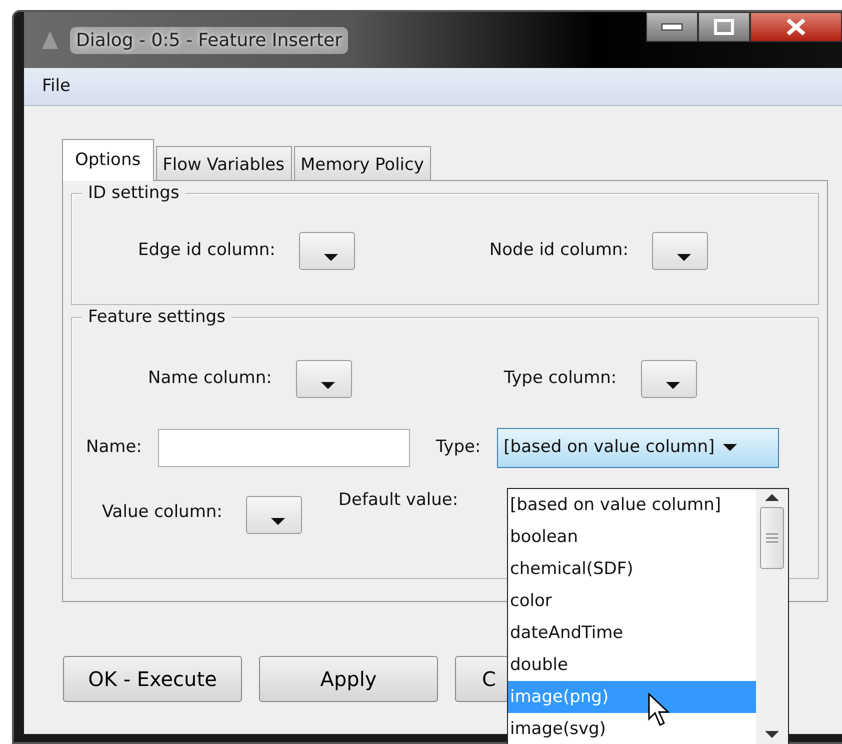 The height and width of the screenshot is (744, 842). Describe the element at coordinates (772, 538) in the screenshot. I see `scroll-thumb` at that location.